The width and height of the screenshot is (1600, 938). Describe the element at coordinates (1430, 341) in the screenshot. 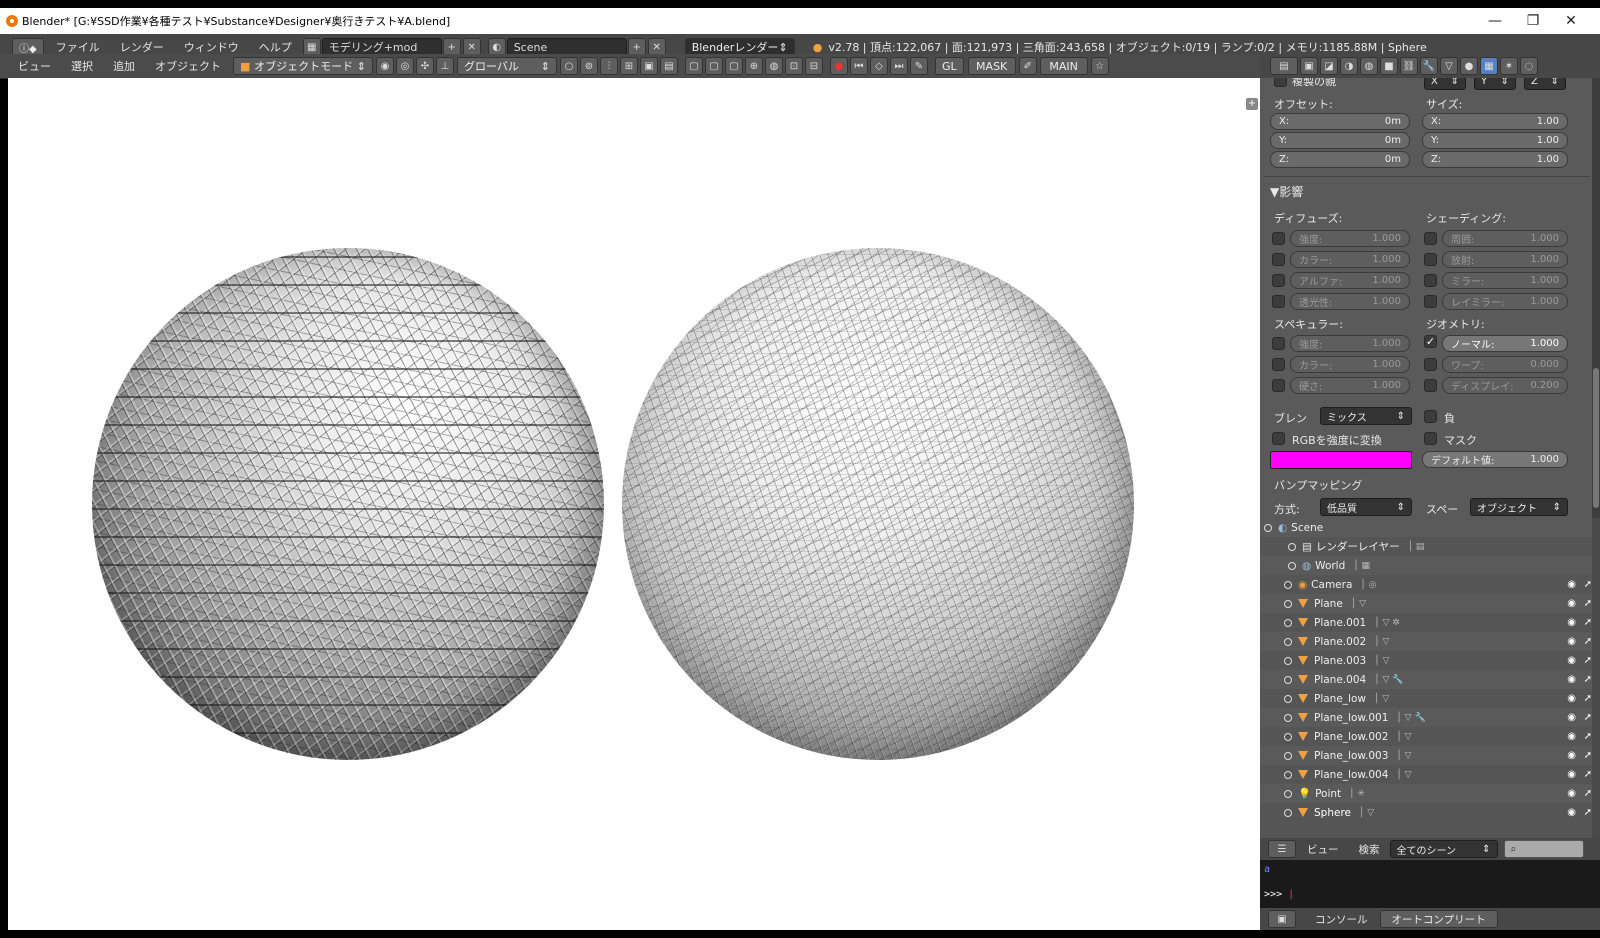

I see `geometry-normal-checkbox: ✓` at that location.